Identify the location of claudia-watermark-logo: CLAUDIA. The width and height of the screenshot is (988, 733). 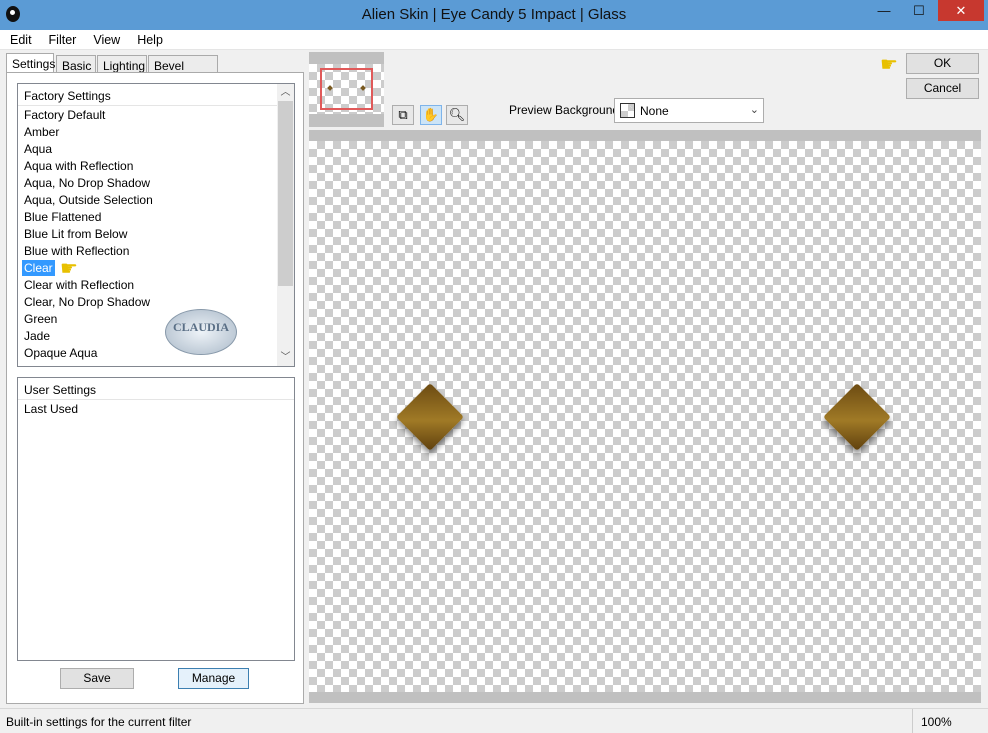
(201, 332).